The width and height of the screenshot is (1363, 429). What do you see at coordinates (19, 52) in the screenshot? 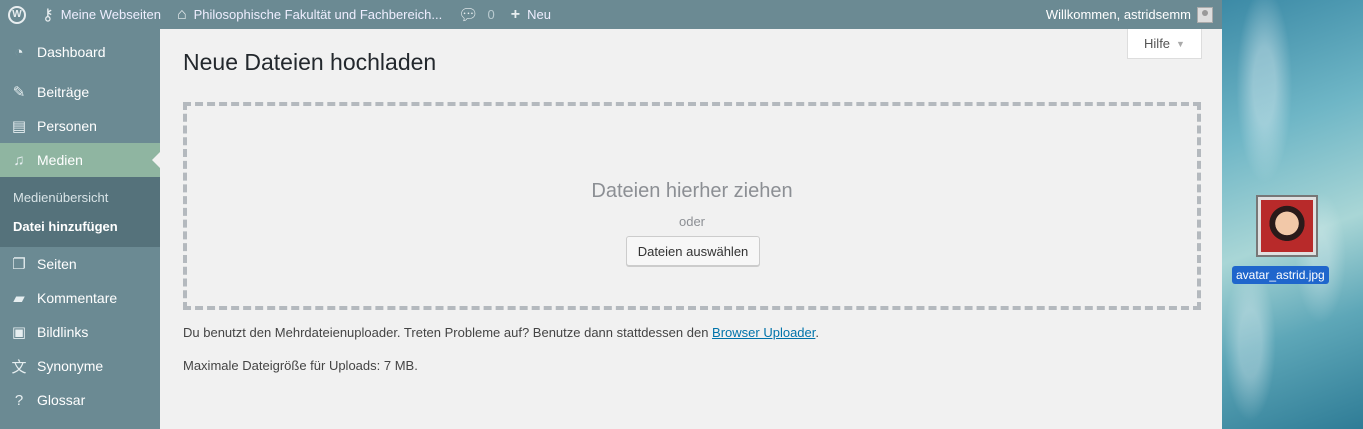
I see `dashboard-icon: ◔` at bounding box center [19, 52].